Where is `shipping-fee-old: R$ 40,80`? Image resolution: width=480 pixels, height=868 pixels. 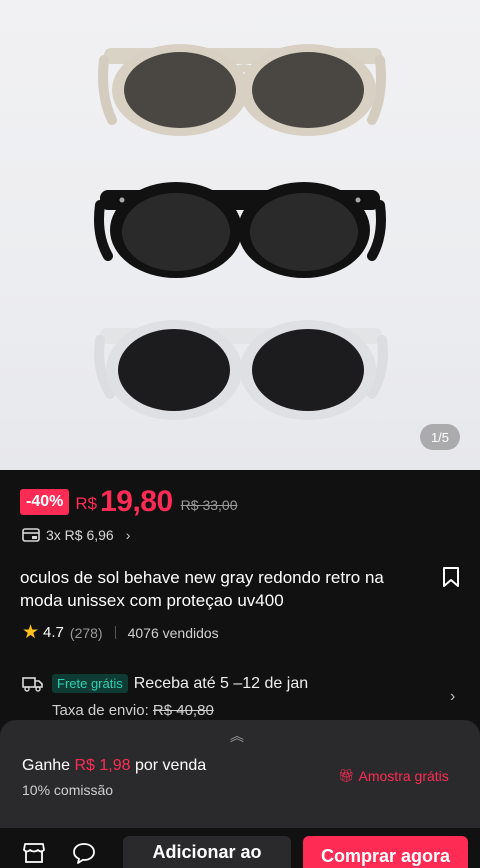 shipping-fee-old: R$ 40,80 is located at coordinates (183, 710).